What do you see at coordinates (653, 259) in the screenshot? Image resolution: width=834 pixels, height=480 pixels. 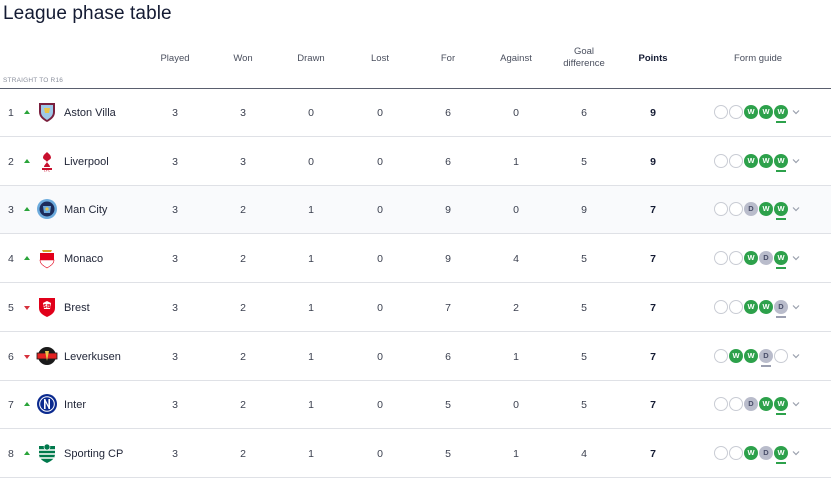 I see `cell-points: 7` at bounding box center [653, 259].